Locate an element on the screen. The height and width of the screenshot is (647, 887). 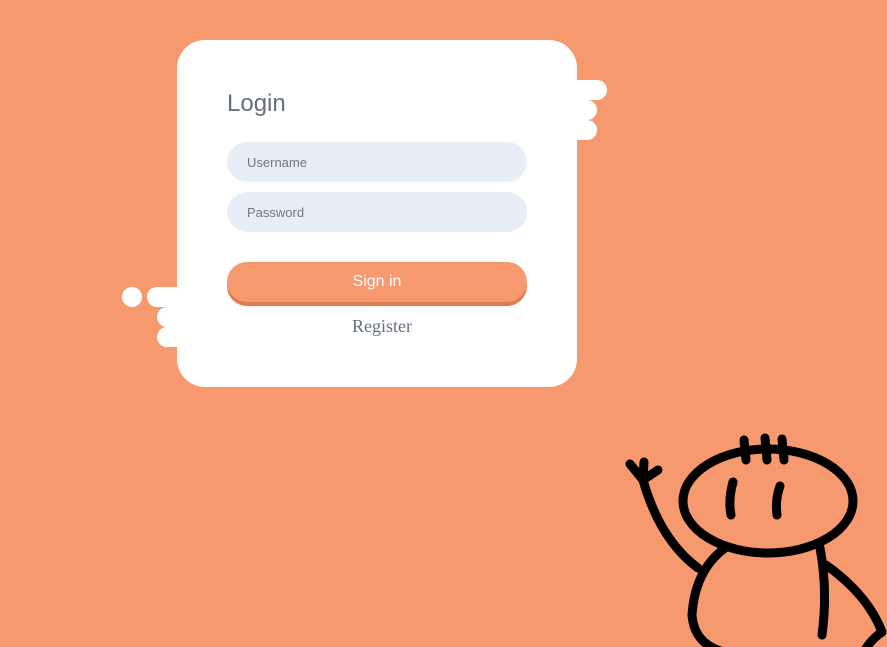
waving-character-icon is located at coordinates (756, 540).